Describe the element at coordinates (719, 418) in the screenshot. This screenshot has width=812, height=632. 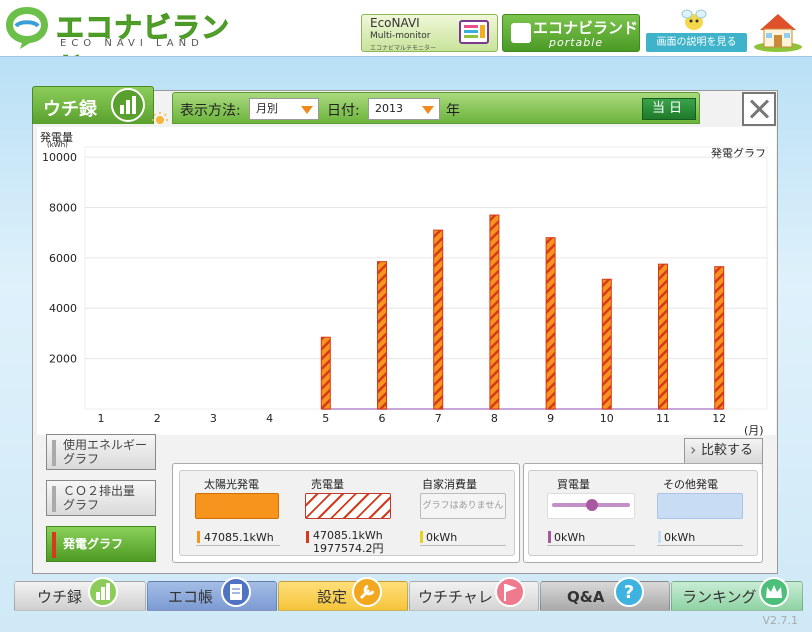
I see `x-tick-label: 12` at that location.